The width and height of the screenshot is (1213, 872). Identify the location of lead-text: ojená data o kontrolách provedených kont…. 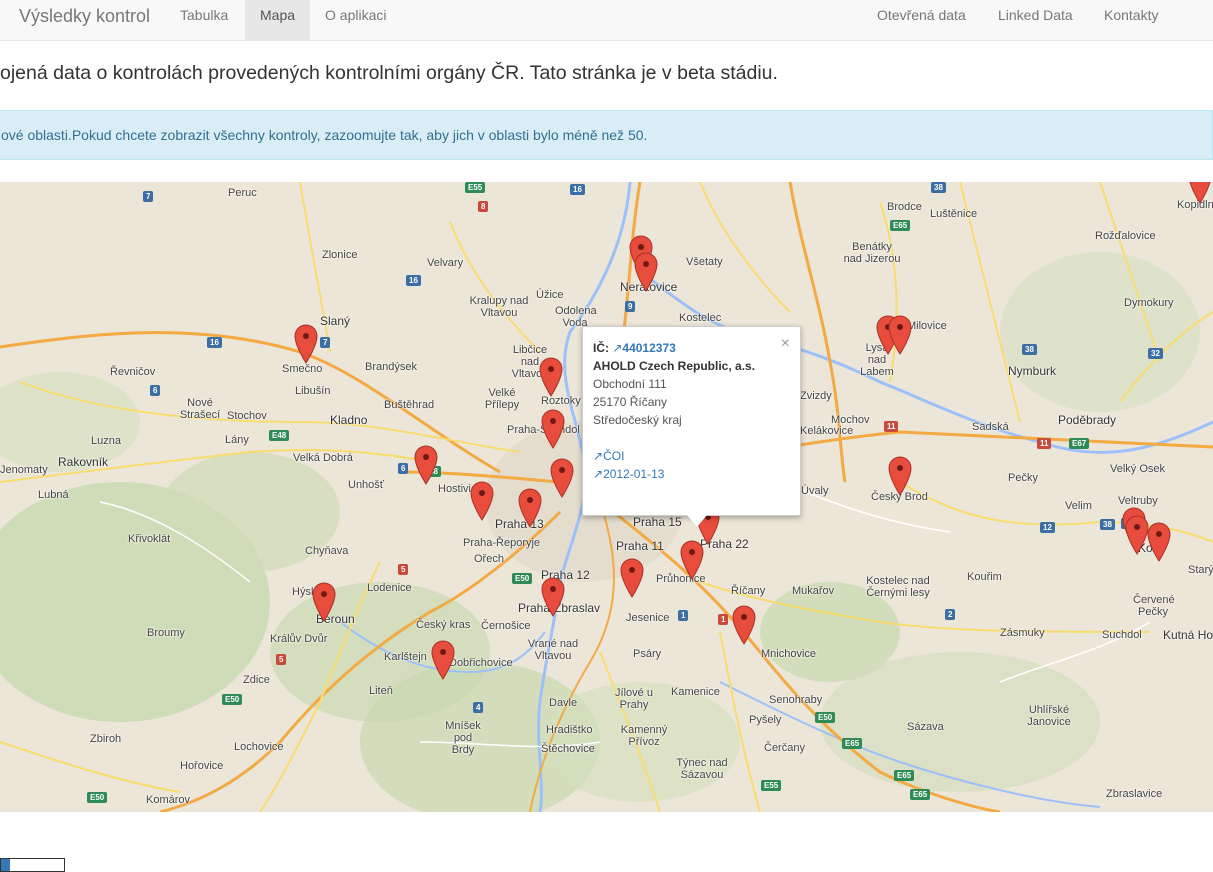
(389, 73).